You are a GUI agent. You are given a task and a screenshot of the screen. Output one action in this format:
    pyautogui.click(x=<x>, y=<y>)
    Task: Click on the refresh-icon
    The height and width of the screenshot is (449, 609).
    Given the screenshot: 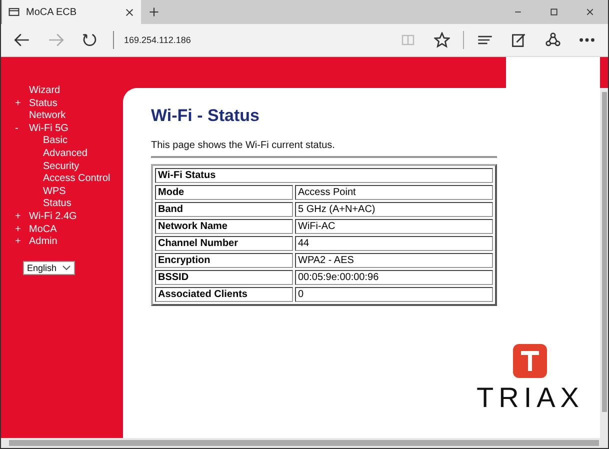 What is the action you would take?
    pyautogui.click(x=90, y=40)
    